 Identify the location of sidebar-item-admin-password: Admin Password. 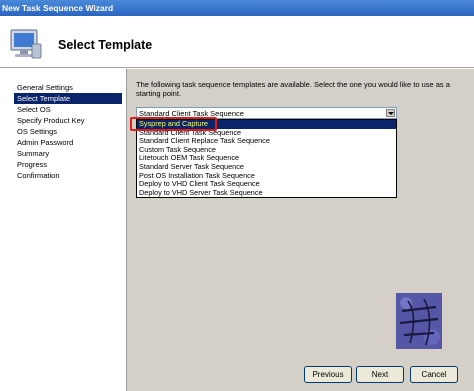
(45, 142).